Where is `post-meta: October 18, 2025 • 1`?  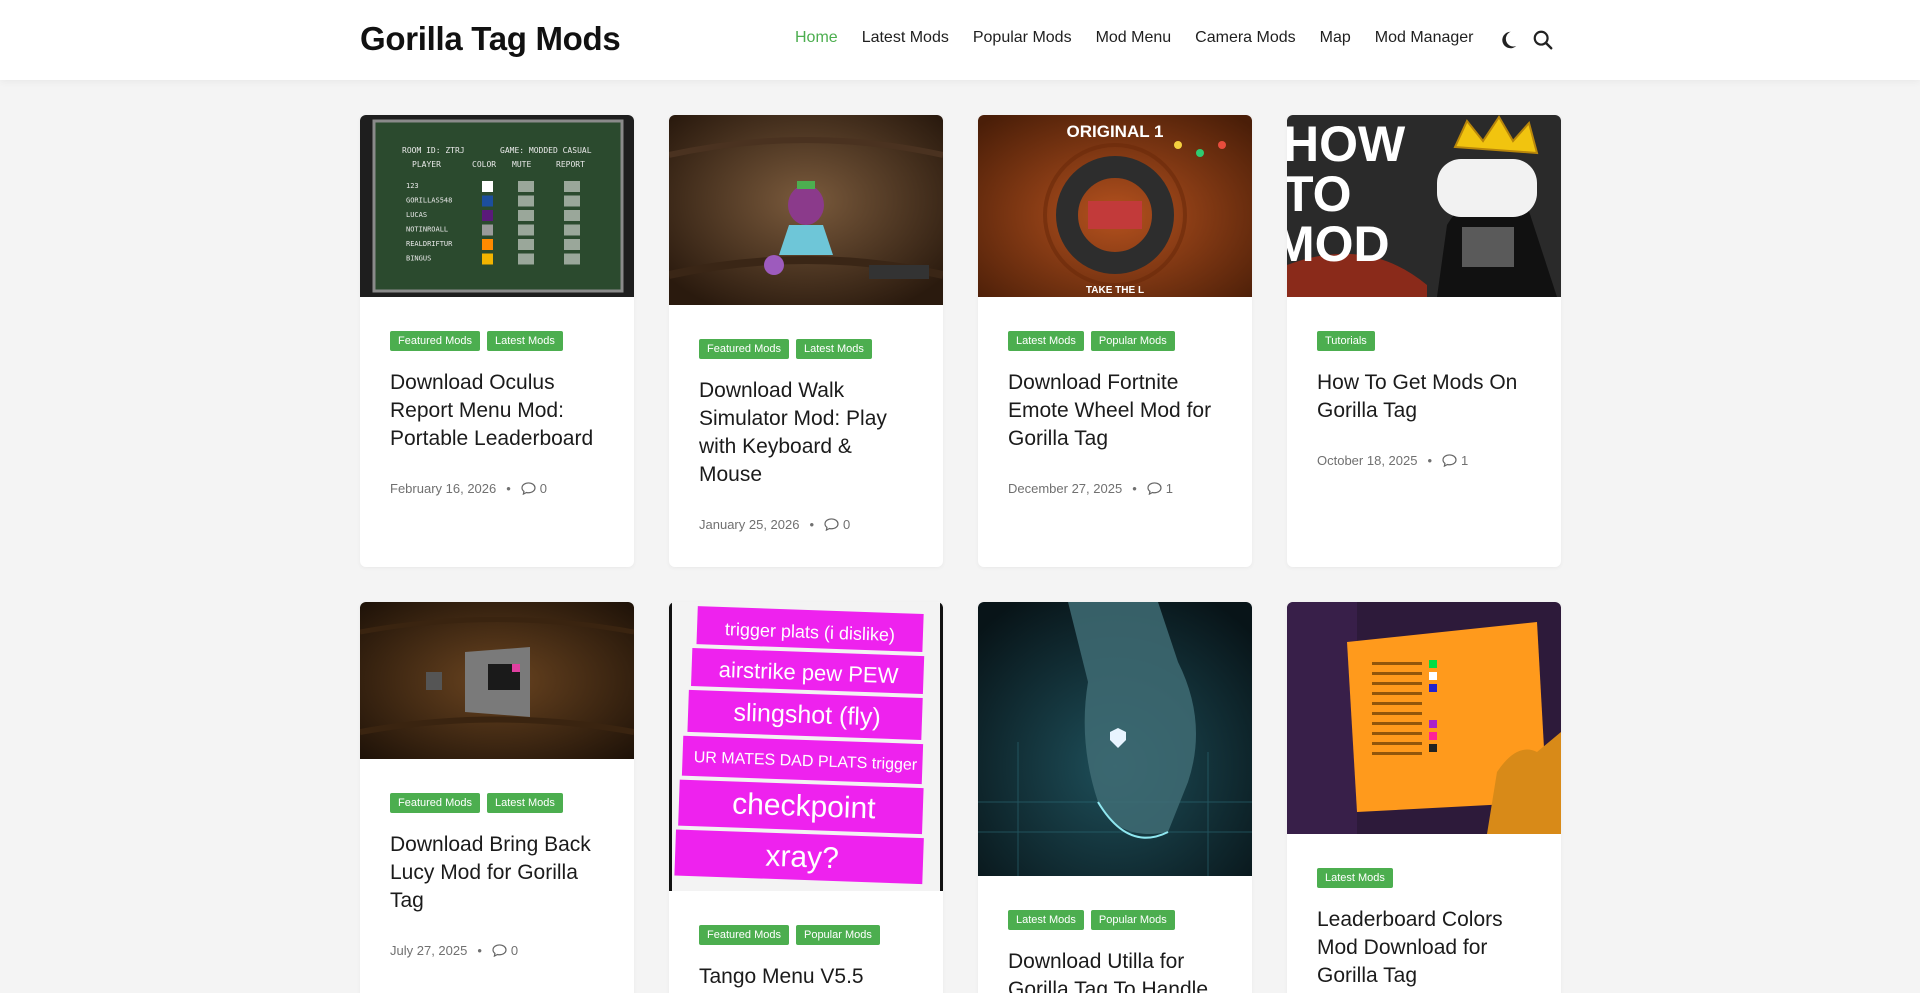 post-meta: October 18, 2025 • 1 is located at coordinates (1424, 460).